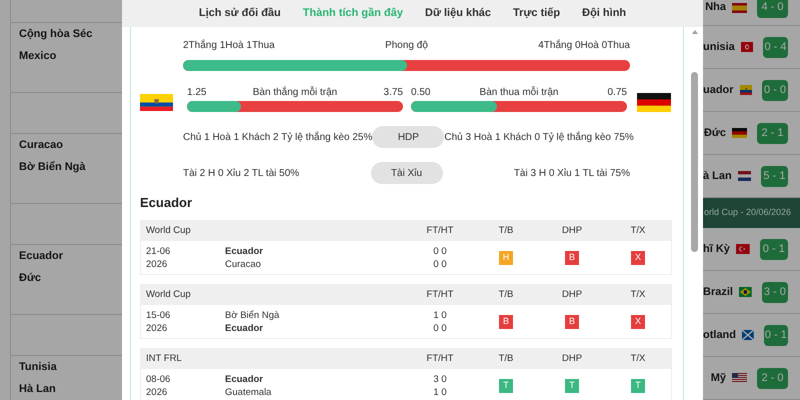  Describe the element at coordinates (38, 56) in the screenshot. I see `team-name: Mexico` at that location.